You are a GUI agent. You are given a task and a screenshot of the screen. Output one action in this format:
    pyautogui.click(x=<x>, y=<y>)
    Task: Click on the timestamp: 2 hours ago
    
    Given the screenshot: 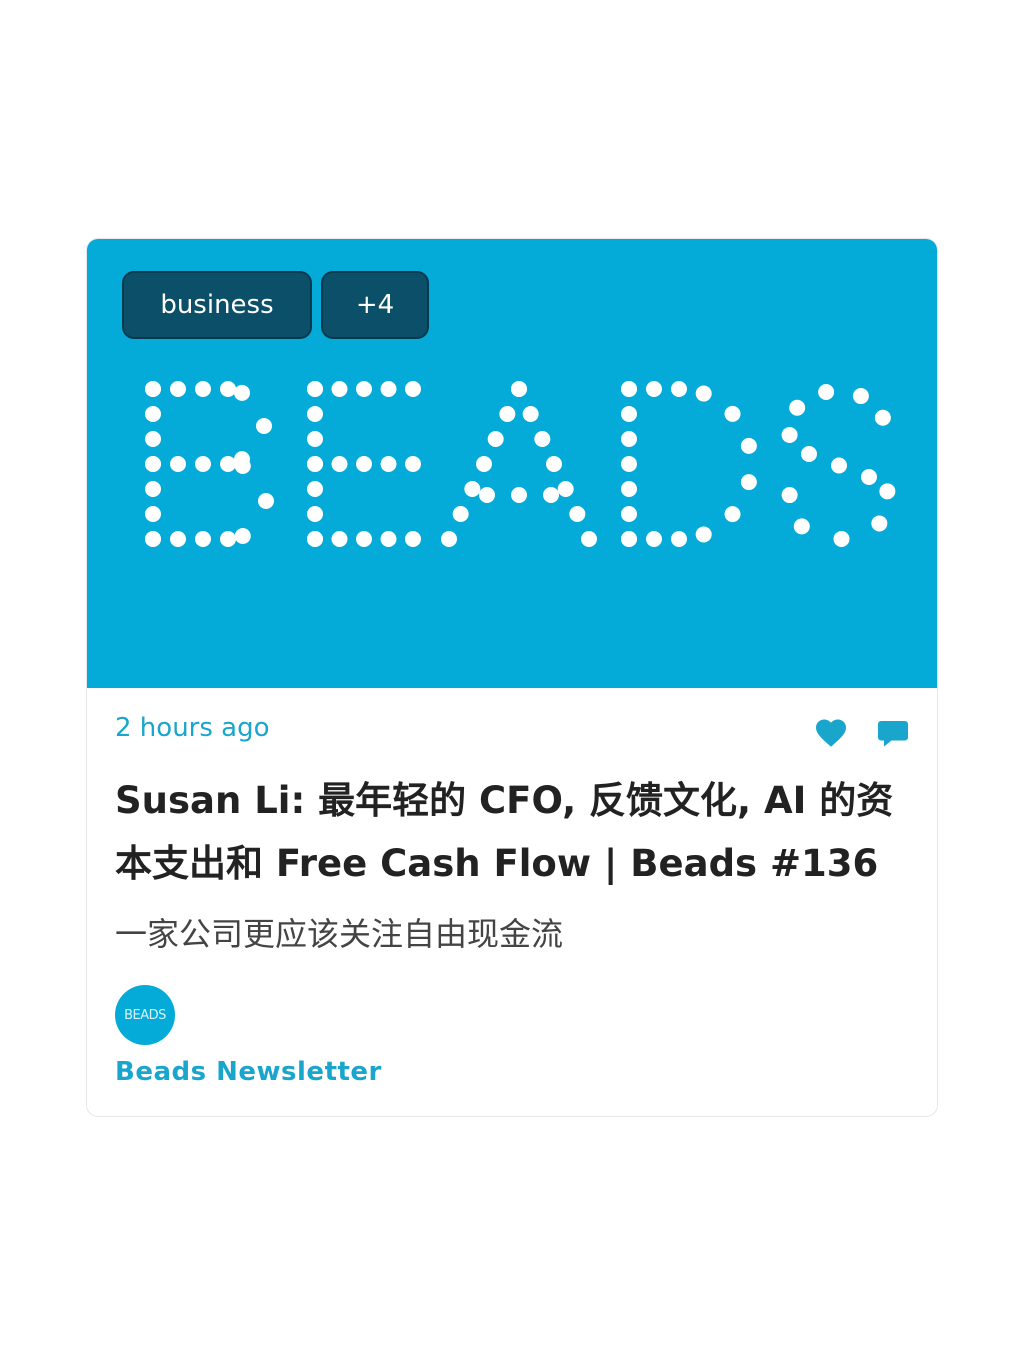 What is the action you would take?
    pyautogui.click(x=192, y=728)
    